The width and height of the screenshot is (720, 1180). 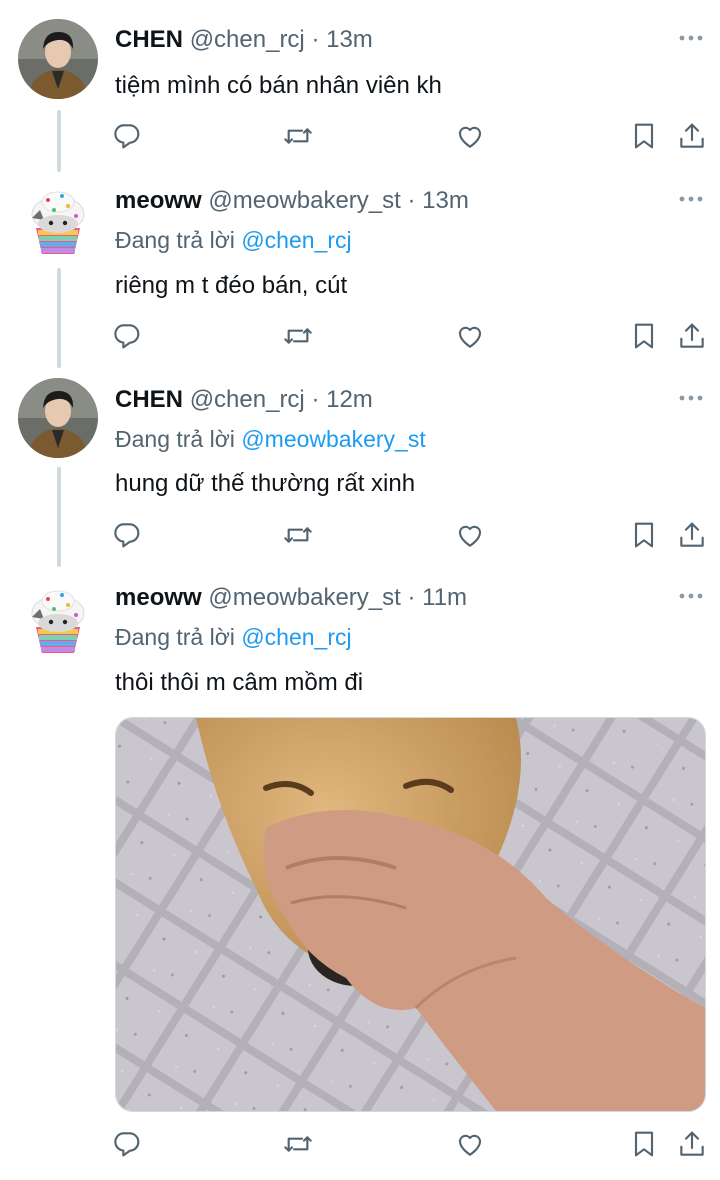 I want to click on tweet-text: riêng m t đéo bán, cút, so click(x=231, y=285).